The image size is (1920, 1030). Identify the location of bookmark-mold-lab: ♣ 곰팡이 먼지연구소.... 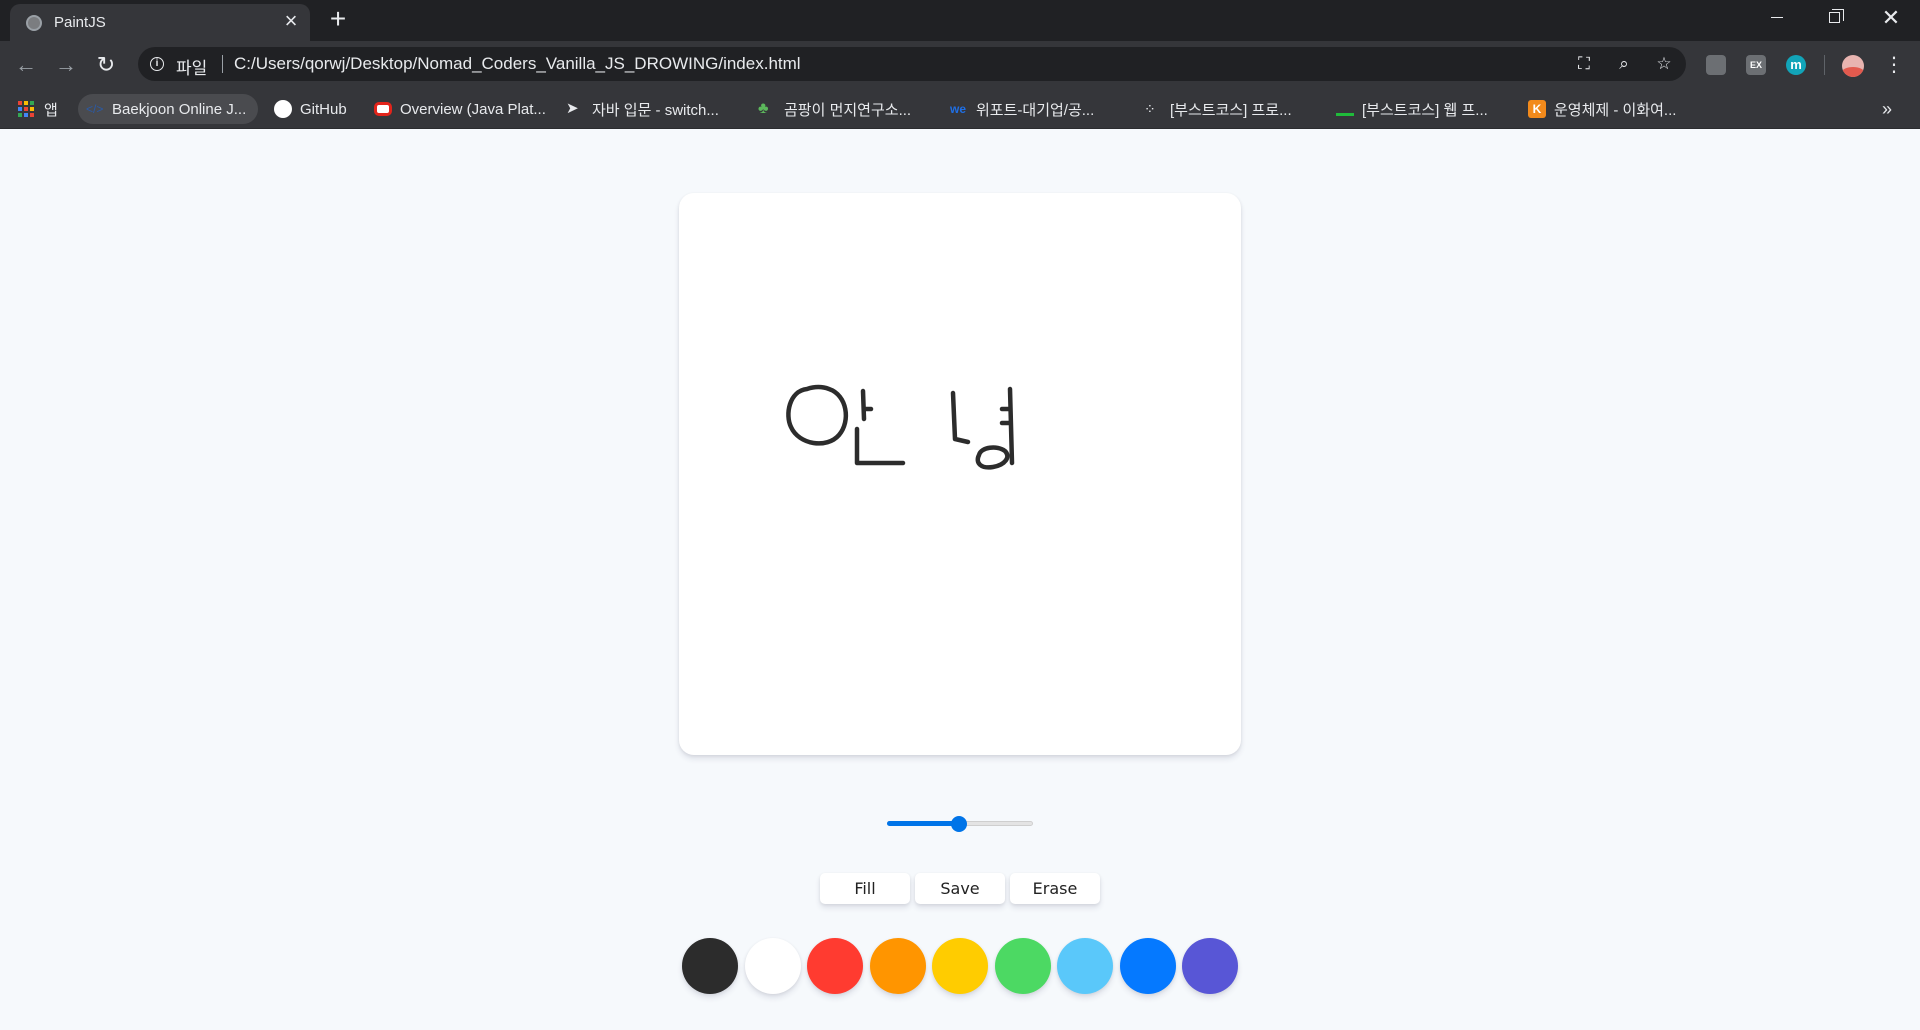
(834, 109).